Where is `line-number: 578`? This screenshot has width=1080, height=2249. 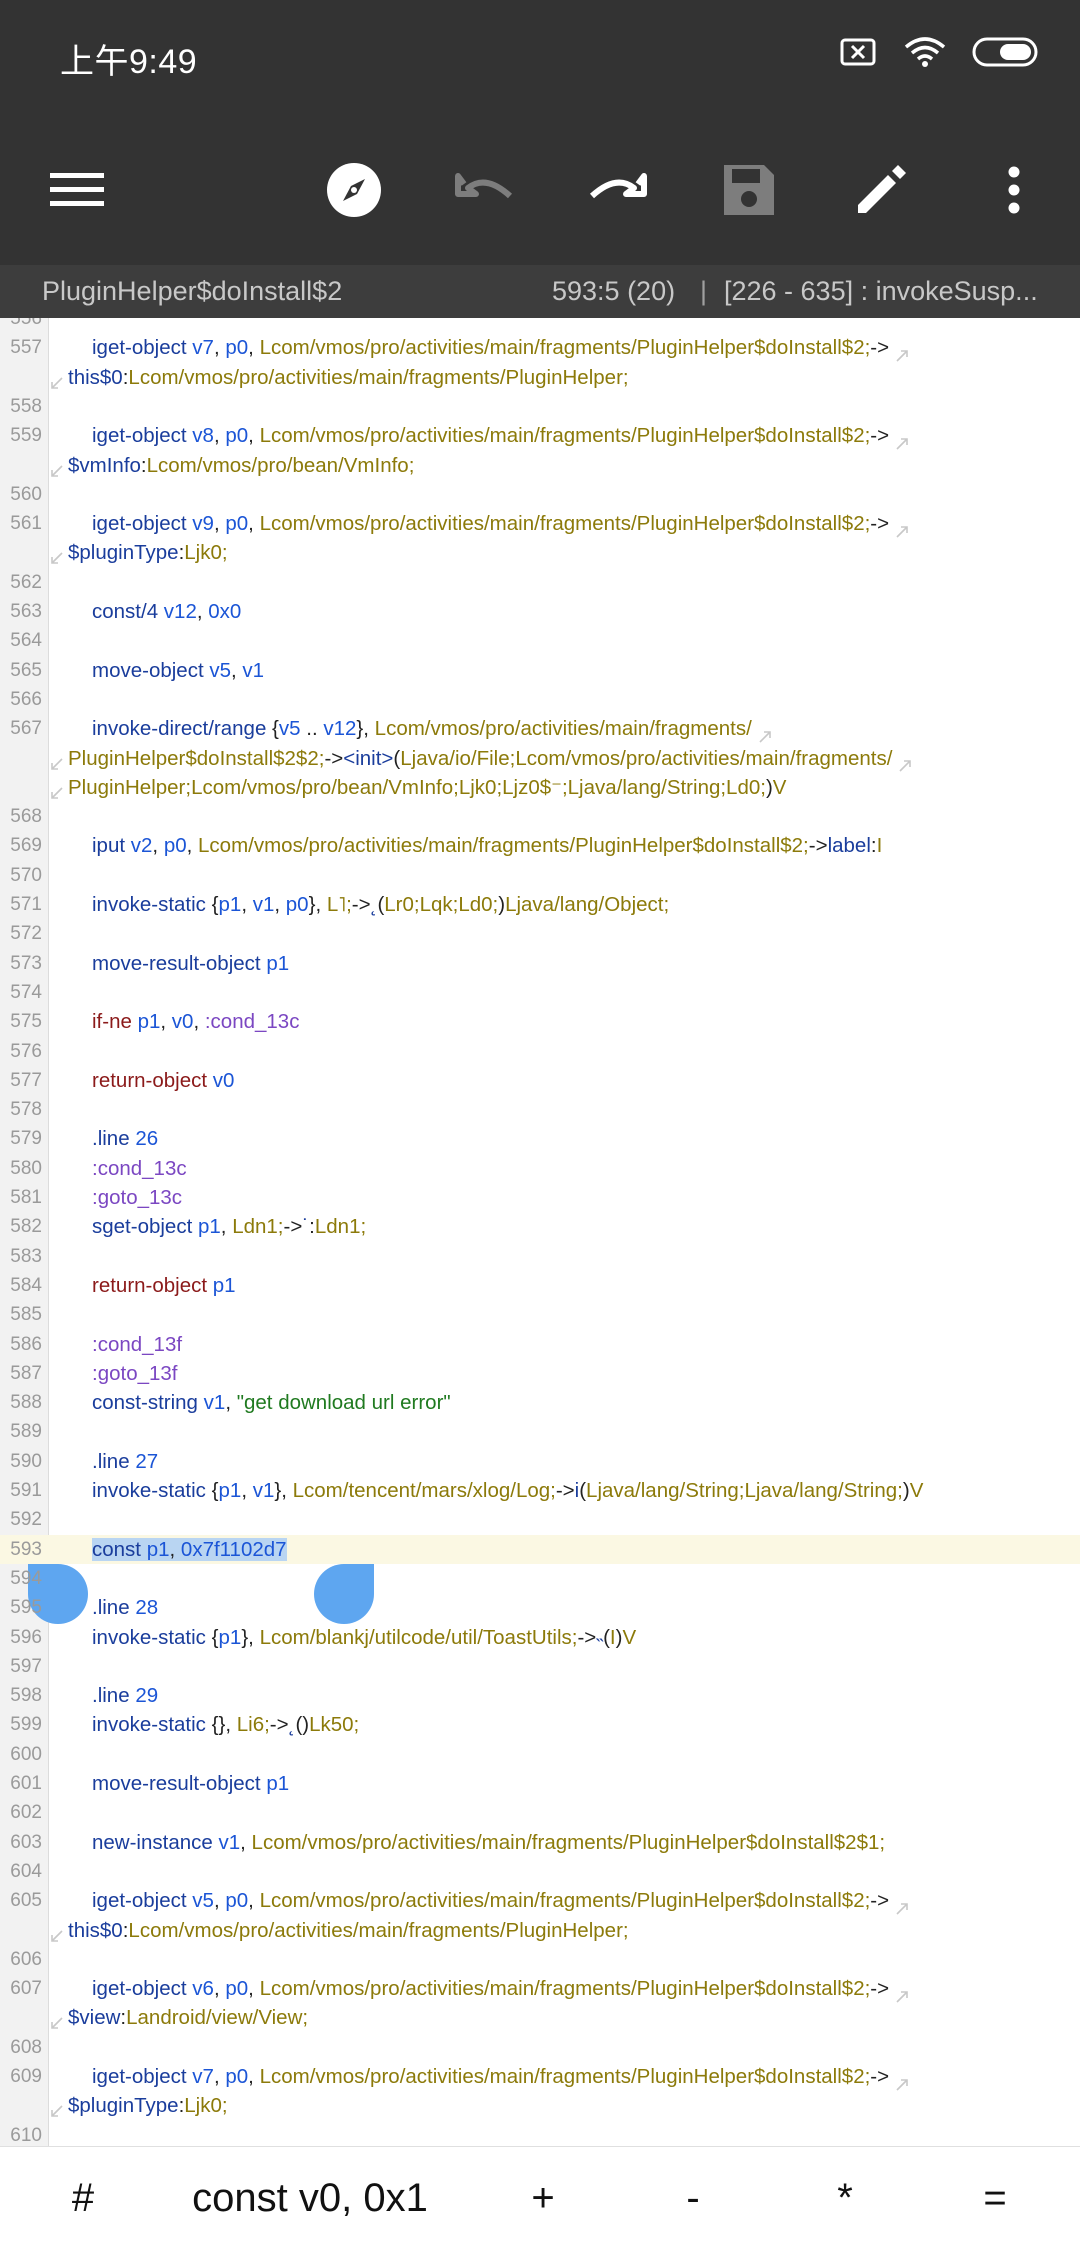 line-number: 578 is located at coordinates (26, 1110).